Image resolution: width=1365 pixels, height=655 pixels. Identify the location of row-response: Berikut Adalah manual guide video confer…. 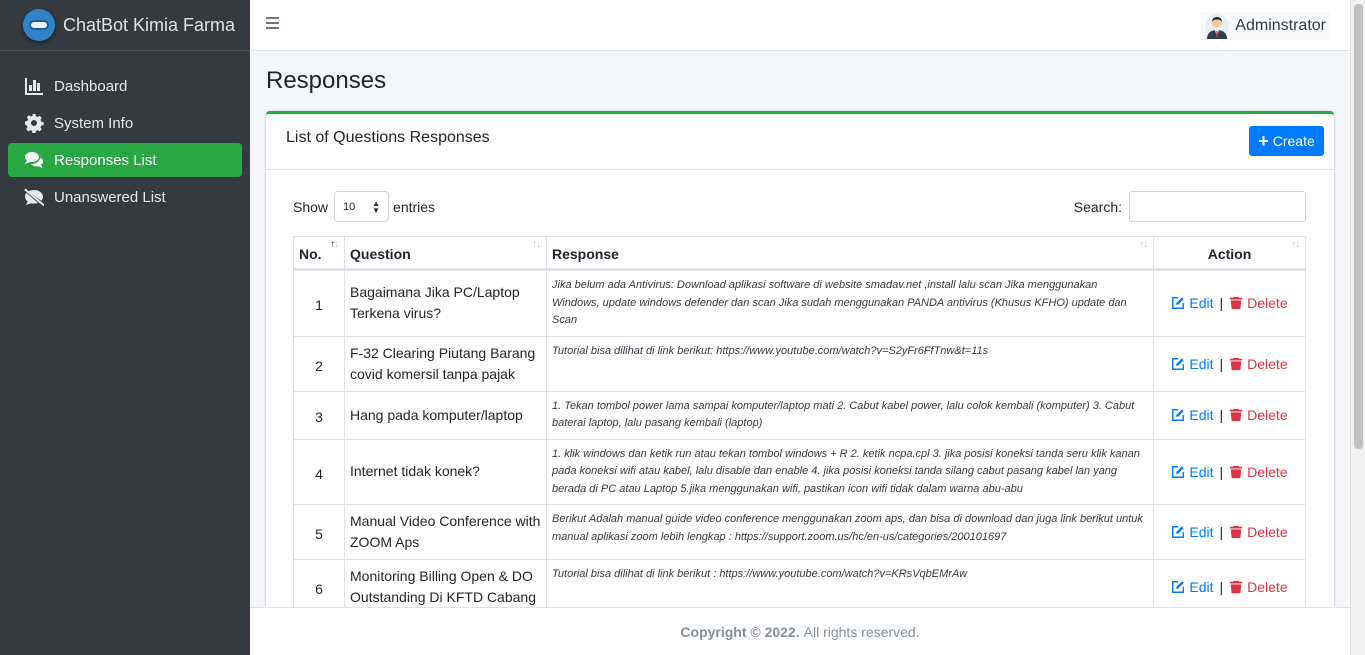
(850, 532).